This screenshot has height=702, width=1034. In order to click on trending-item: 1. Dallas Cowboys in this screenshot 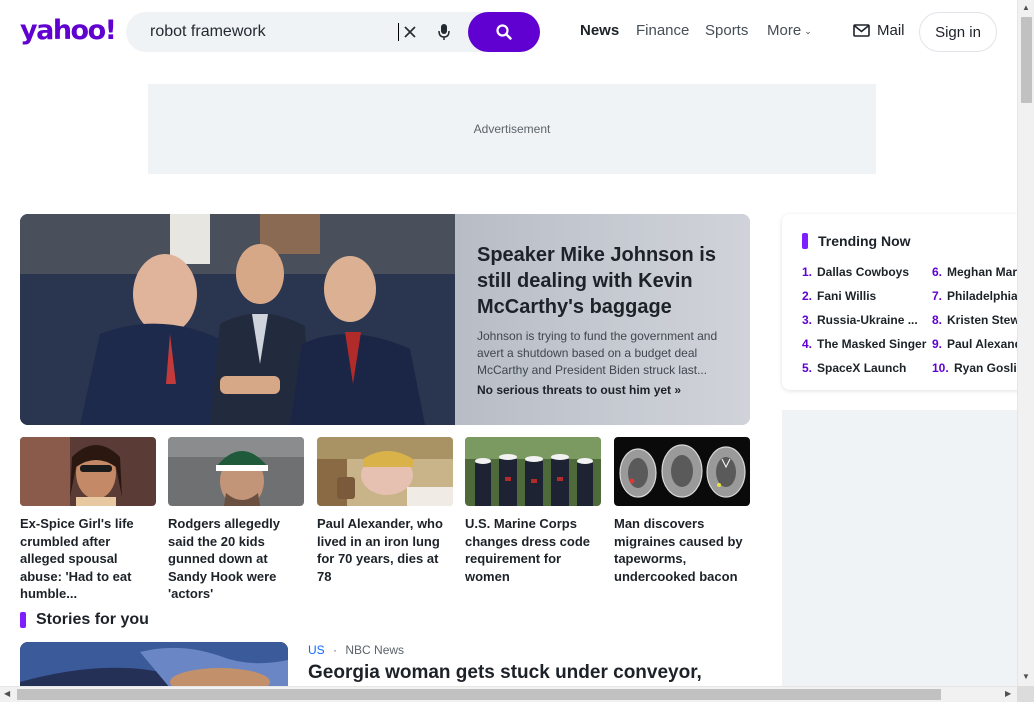, I will do `click(855, 272)`.